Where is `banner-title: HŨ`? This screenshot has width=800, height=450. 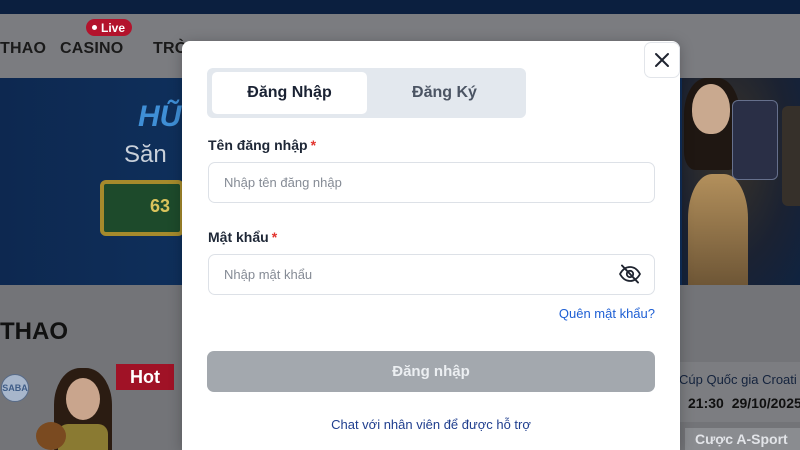
banner-title: HŨ is located at coordinates (160, 116).